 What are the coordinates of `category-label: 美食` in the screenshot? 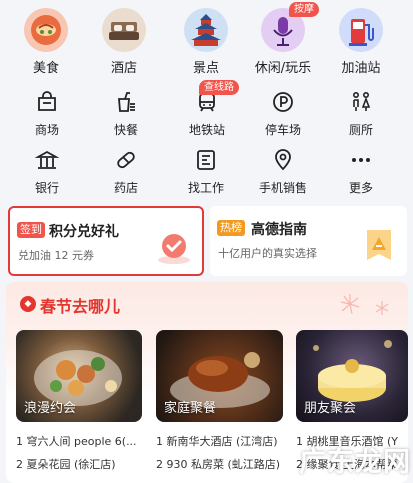 It's located at (45, 68).